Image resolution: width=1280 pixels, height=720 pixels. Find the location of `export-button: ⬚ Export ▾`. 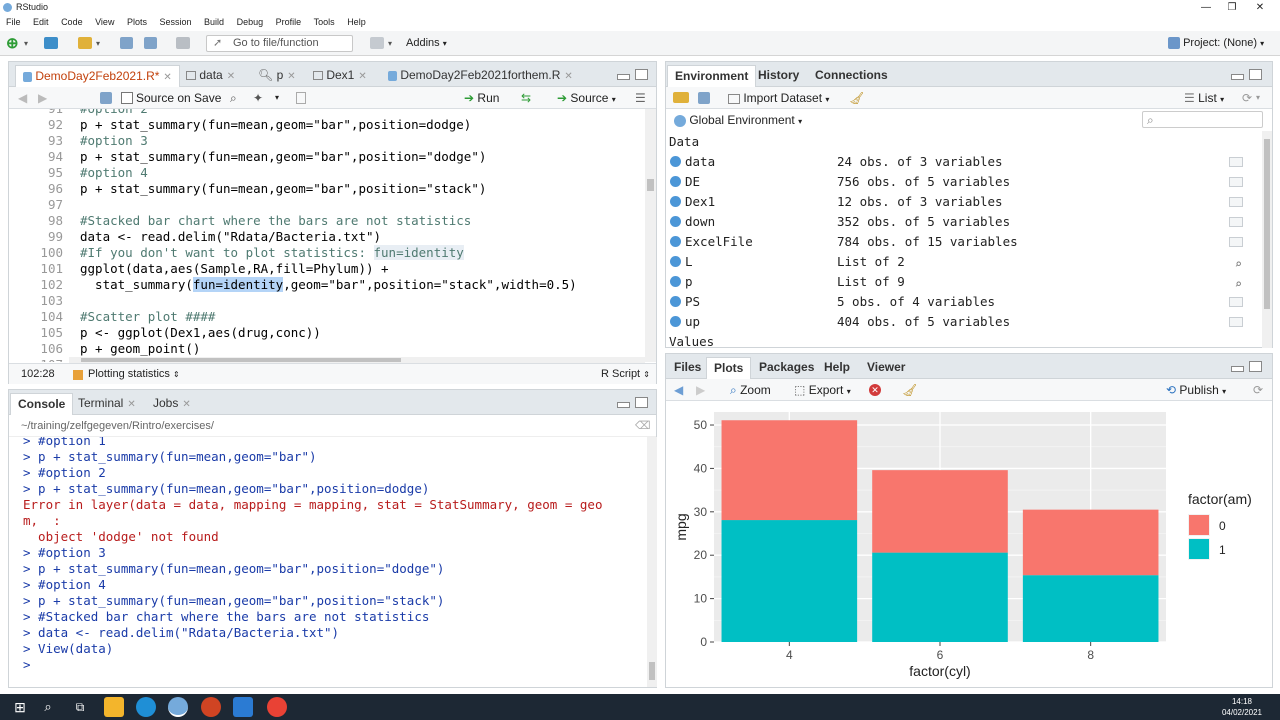

export-button: ⬚ Export ▾ is located at coordinates (822, 391).